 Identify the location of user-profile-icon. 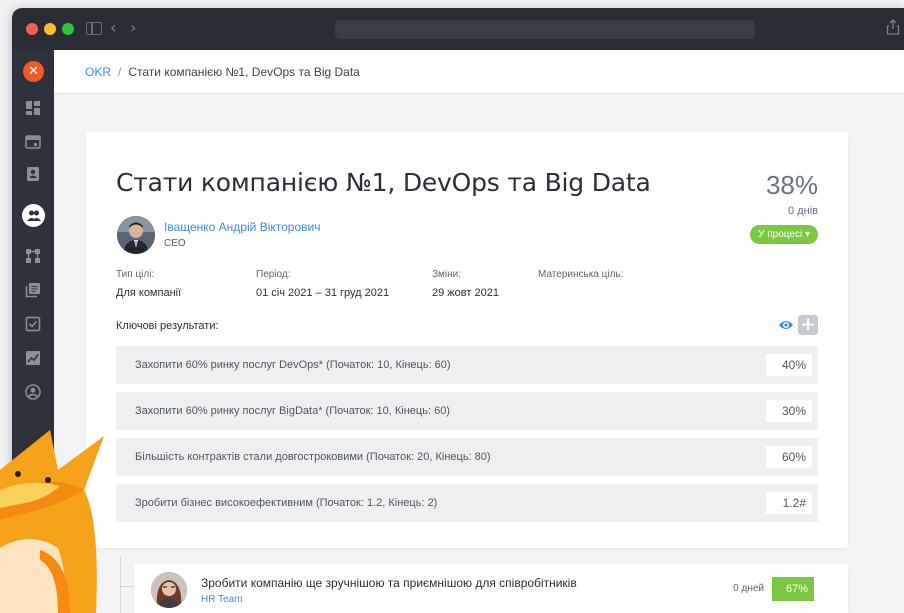
(33, 392).